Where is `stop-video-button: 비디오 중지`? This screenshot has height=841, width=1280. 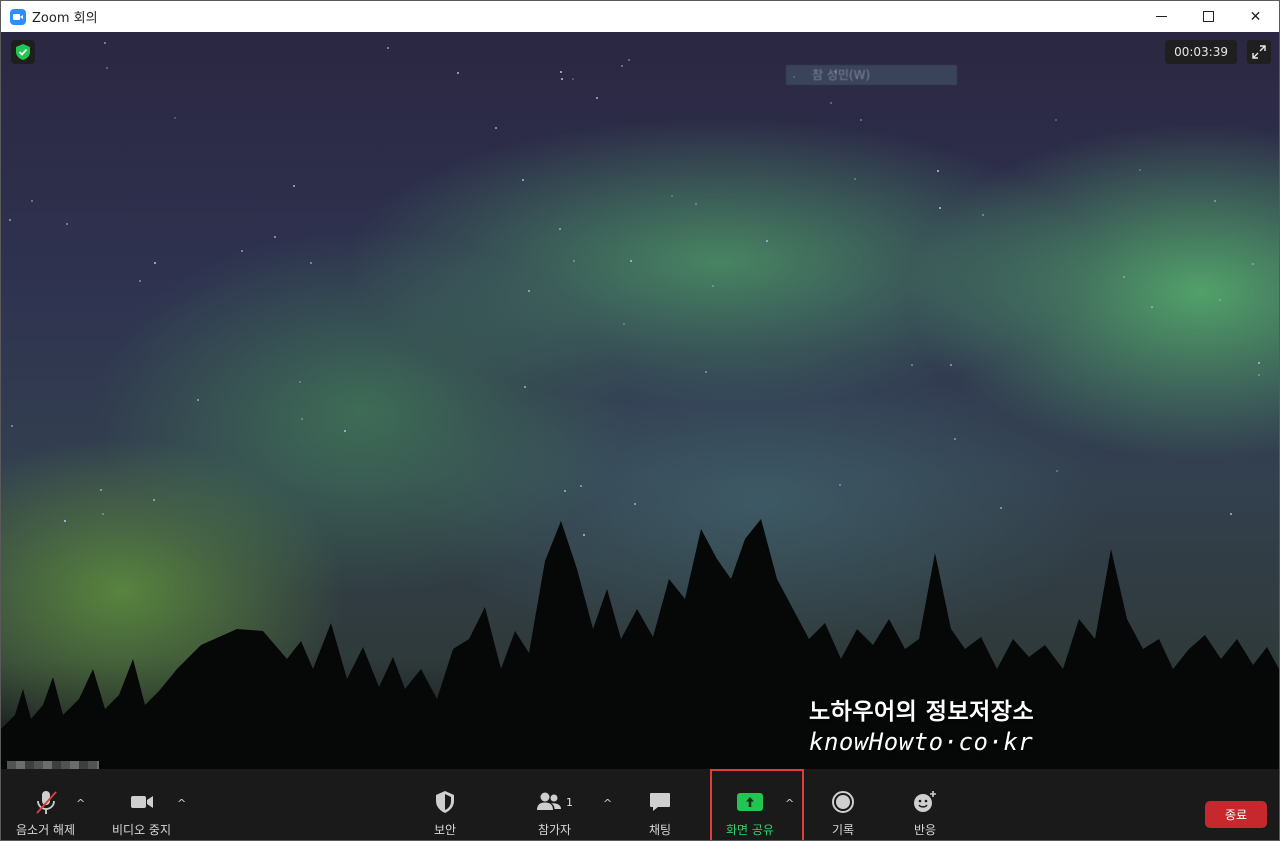 stop-video-button: 비디오 중지 is located at coordinates (141, 813).